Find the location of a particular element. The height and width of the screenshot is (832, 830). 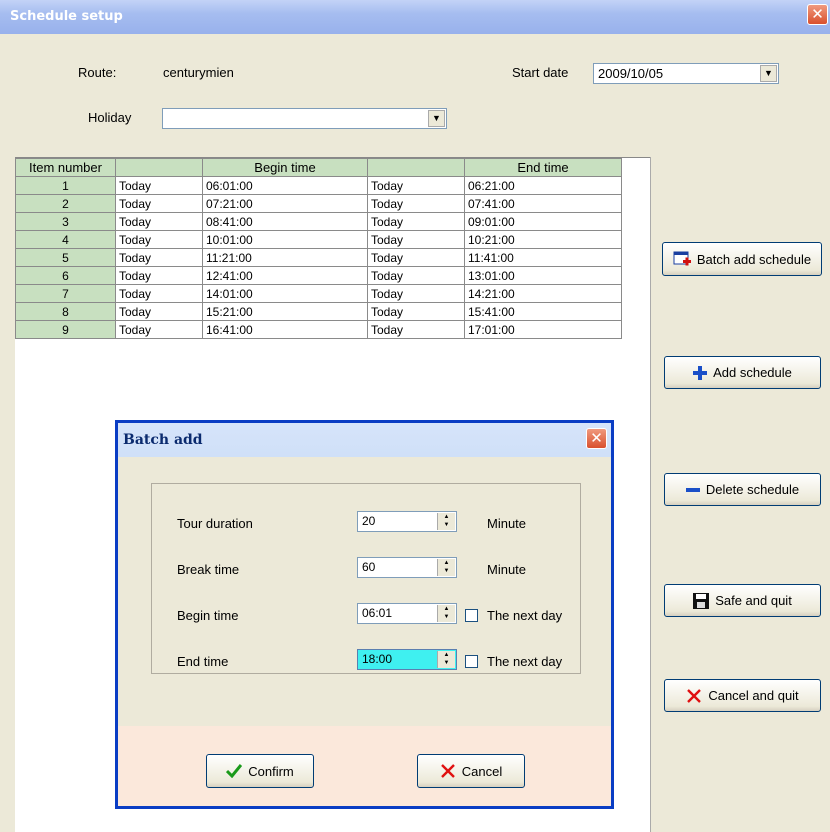

cell-begin-time: 16:41:00 is located at coordinates (285, 329).